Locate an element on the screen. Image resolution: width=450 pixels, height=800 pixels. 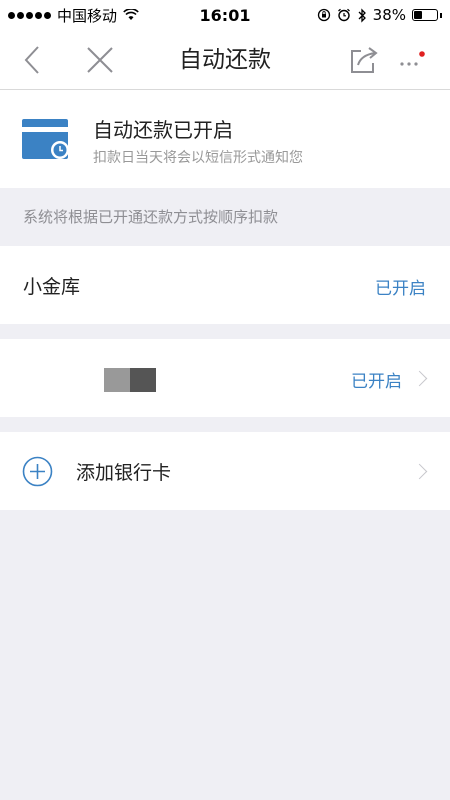
bank-card-status: 已开启 is located at coordinates (376, 382).